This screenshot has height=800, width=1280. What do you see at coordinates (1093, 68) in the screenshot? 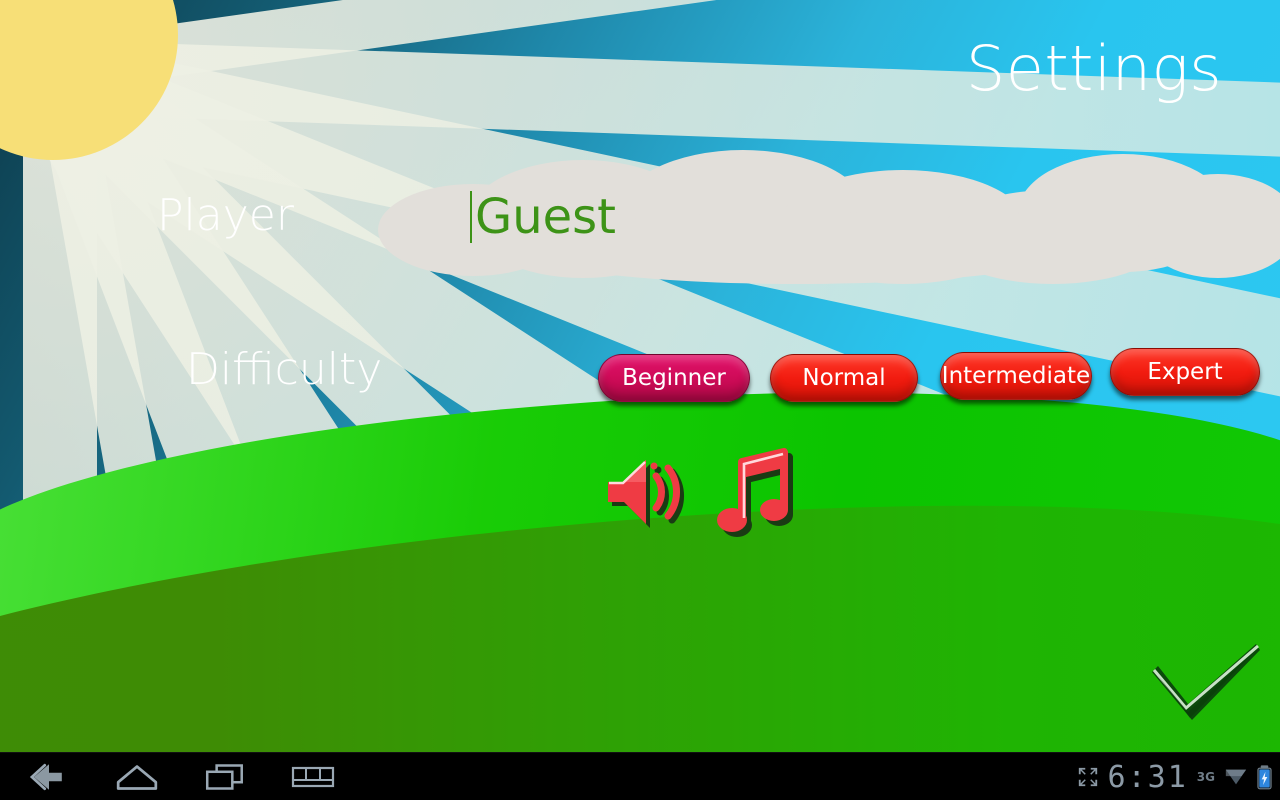
I see `page-title: Settings` at bounding box center [1093, 68].